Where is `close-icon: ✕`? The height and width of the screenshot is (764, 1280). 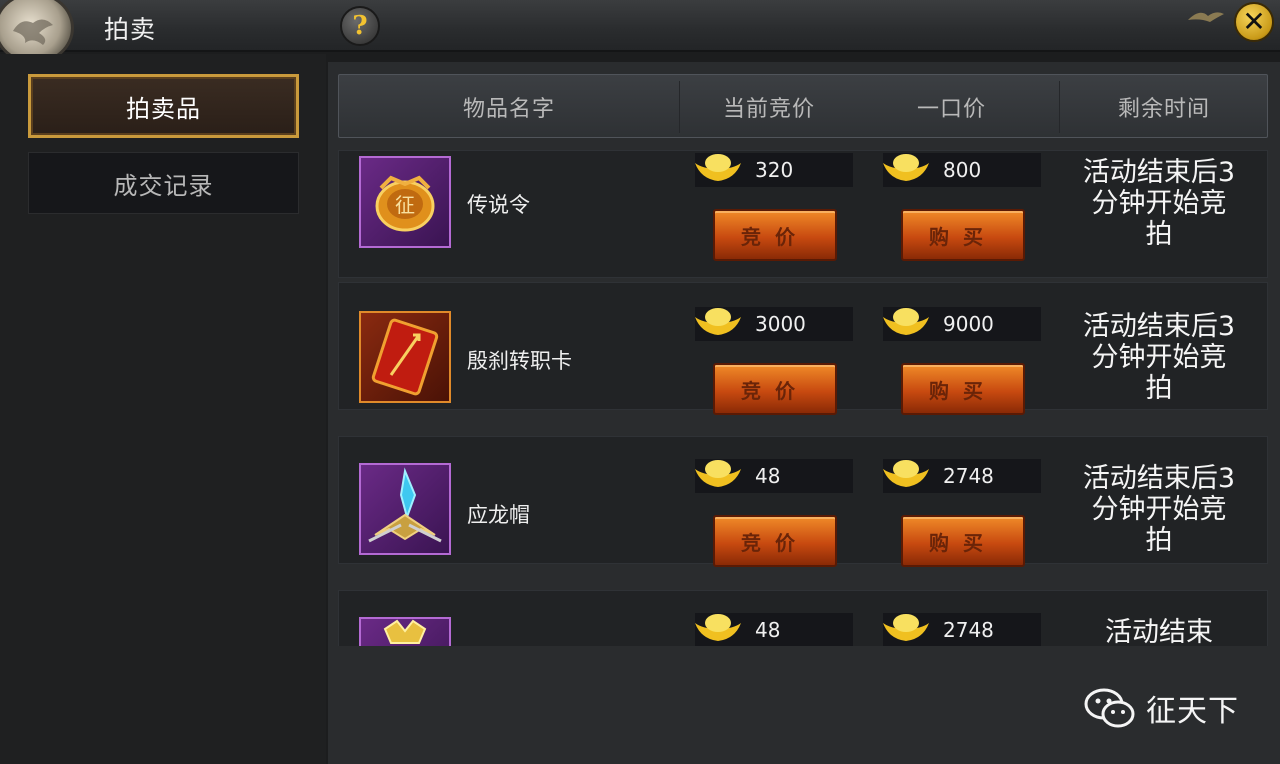 close-icon: ✕ is located at coordinates (1254, 21).